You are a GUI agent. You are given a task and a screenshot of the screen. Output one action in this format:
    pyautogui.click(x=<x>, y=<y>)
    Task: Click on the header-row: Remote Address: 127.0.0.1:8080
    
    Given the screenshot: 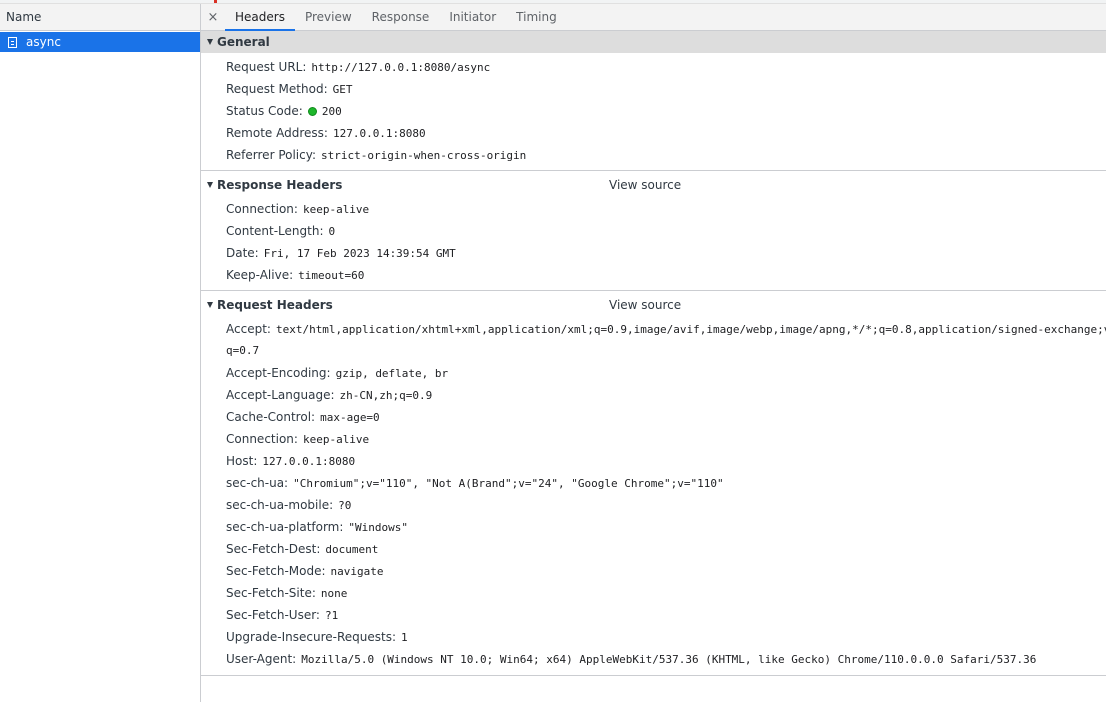 What is the action you would take?
    pyautogui.click(x=666, y=133)
    